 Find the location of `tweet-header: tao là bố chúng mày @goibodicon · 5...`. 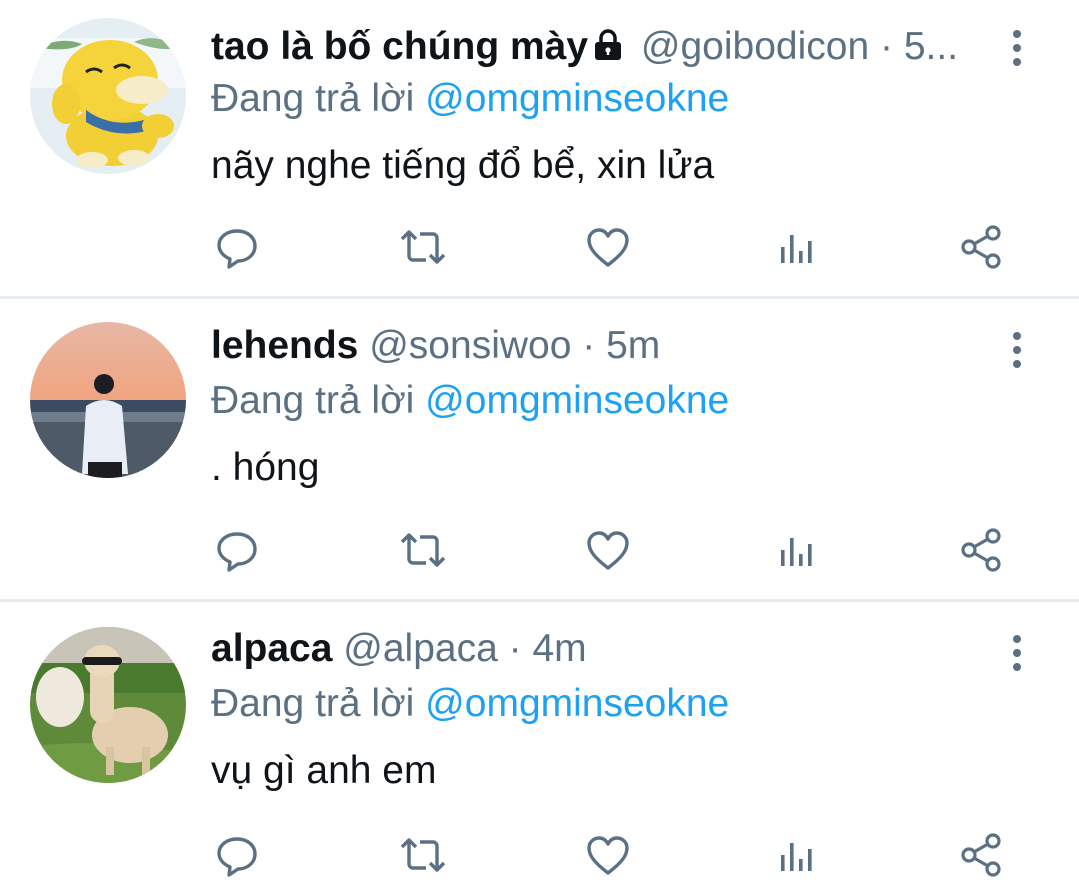

tweet-header: tao là bố chúng mày @goibodicon · 5... is located at coordinates (601, 47).